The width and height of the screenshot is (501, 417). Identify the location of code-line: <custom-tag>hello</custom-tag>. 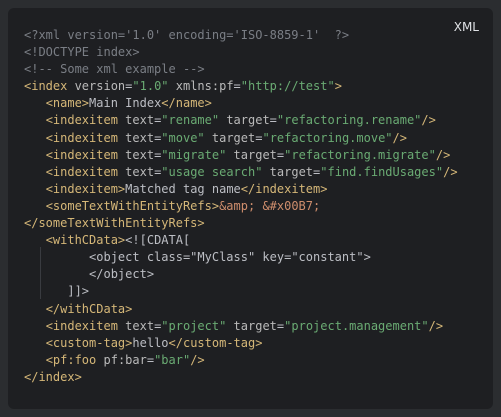
(241, 343).